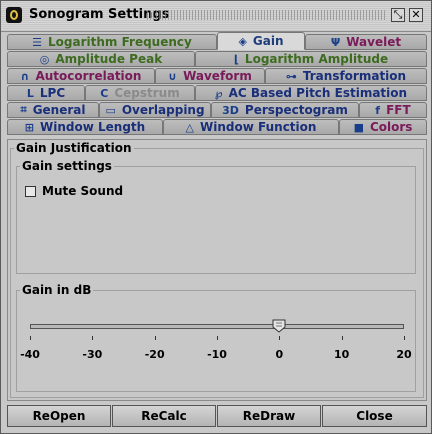 This screenshot has width=432, height=434. I want to click on slider-tick-label: -20, so click(154, 354).